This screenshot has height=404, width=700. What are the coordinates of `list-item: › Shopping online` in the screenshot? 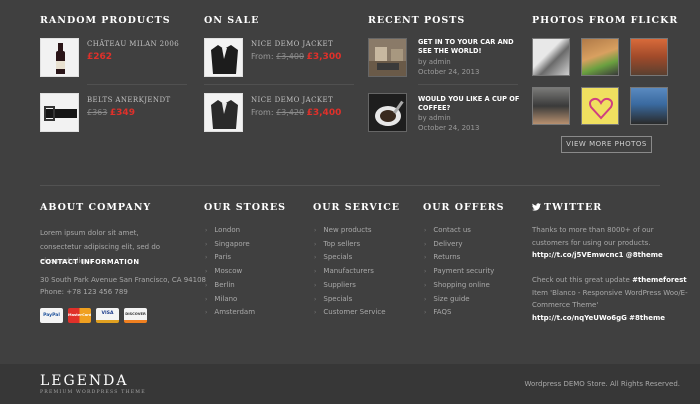 It's located at (459, 286).